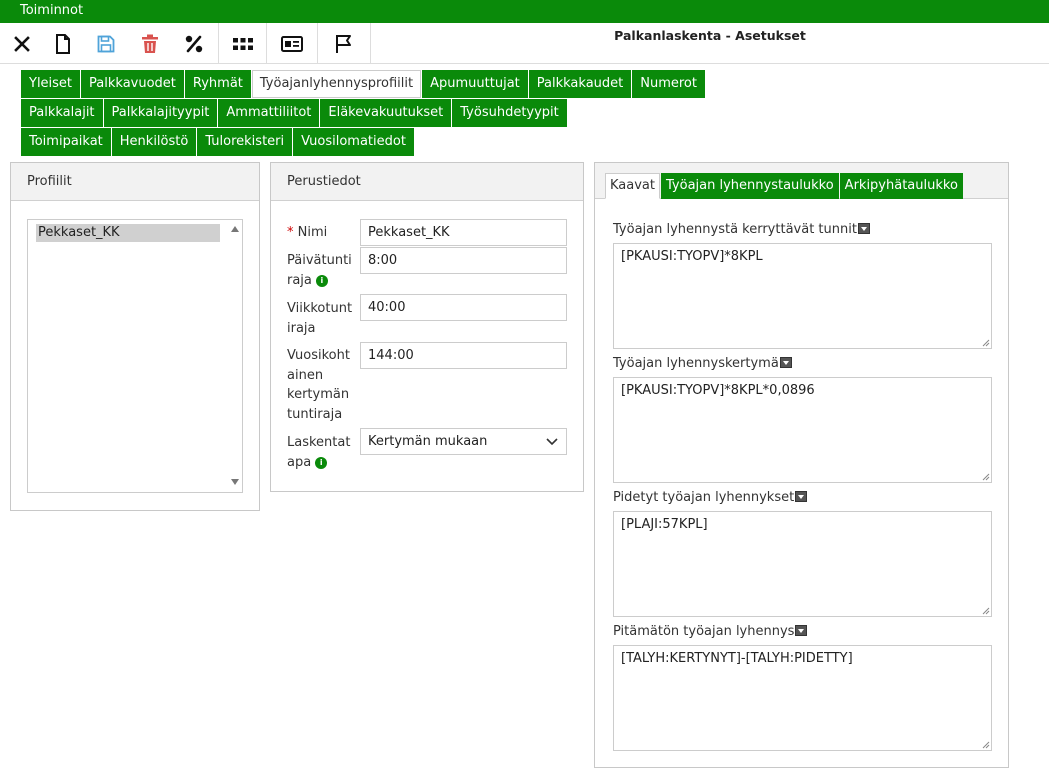 This screenshot has height=781, width=1049. What do you see at coordinates (217, 84) in the screenshot?
I see `tab-ryhmat: Ryhmät` at bounding box center [217, 84].